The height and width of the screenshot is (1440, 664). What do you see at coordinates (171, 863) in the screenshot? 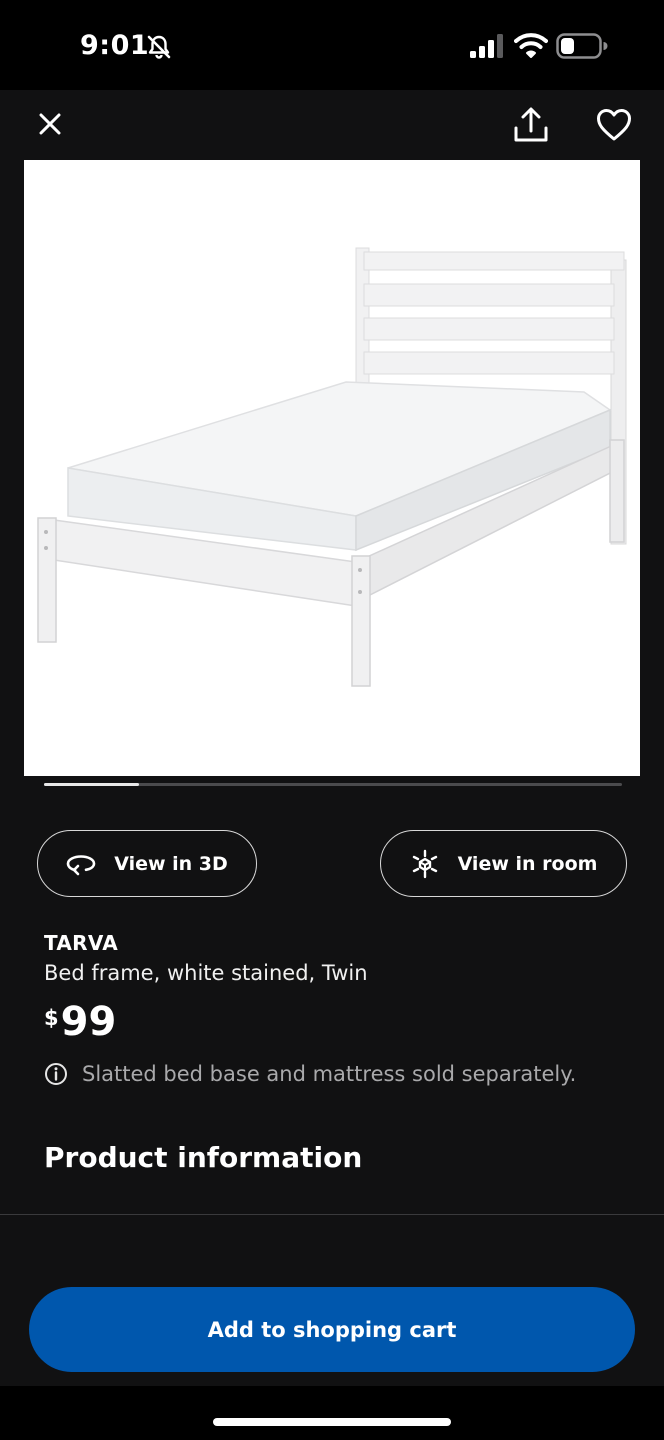
I see `view-in-3d-label: View in 3D` at bounding box center [171, 863].